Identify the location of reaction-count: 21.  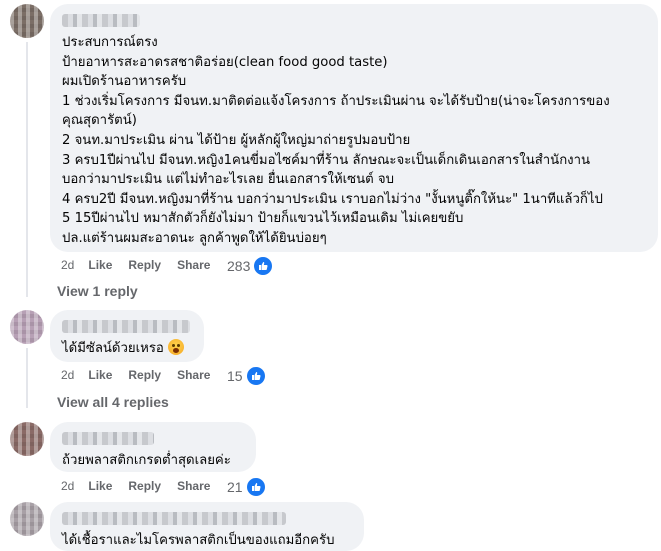
(247, 487).